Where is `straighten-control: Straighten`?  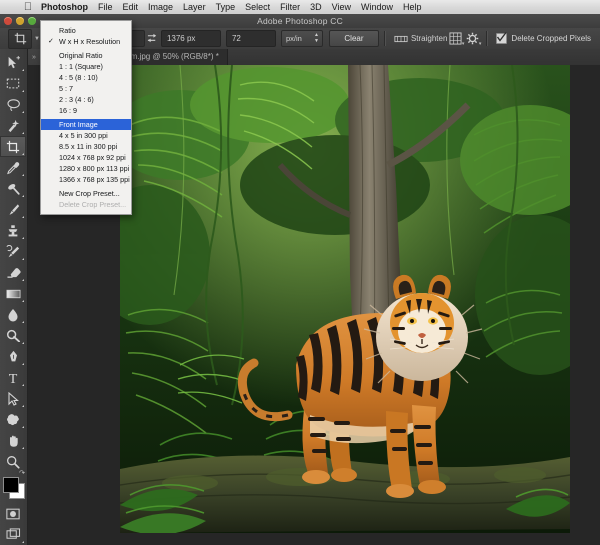
straighten-control: Straighten is located at coordinates (420, 39).